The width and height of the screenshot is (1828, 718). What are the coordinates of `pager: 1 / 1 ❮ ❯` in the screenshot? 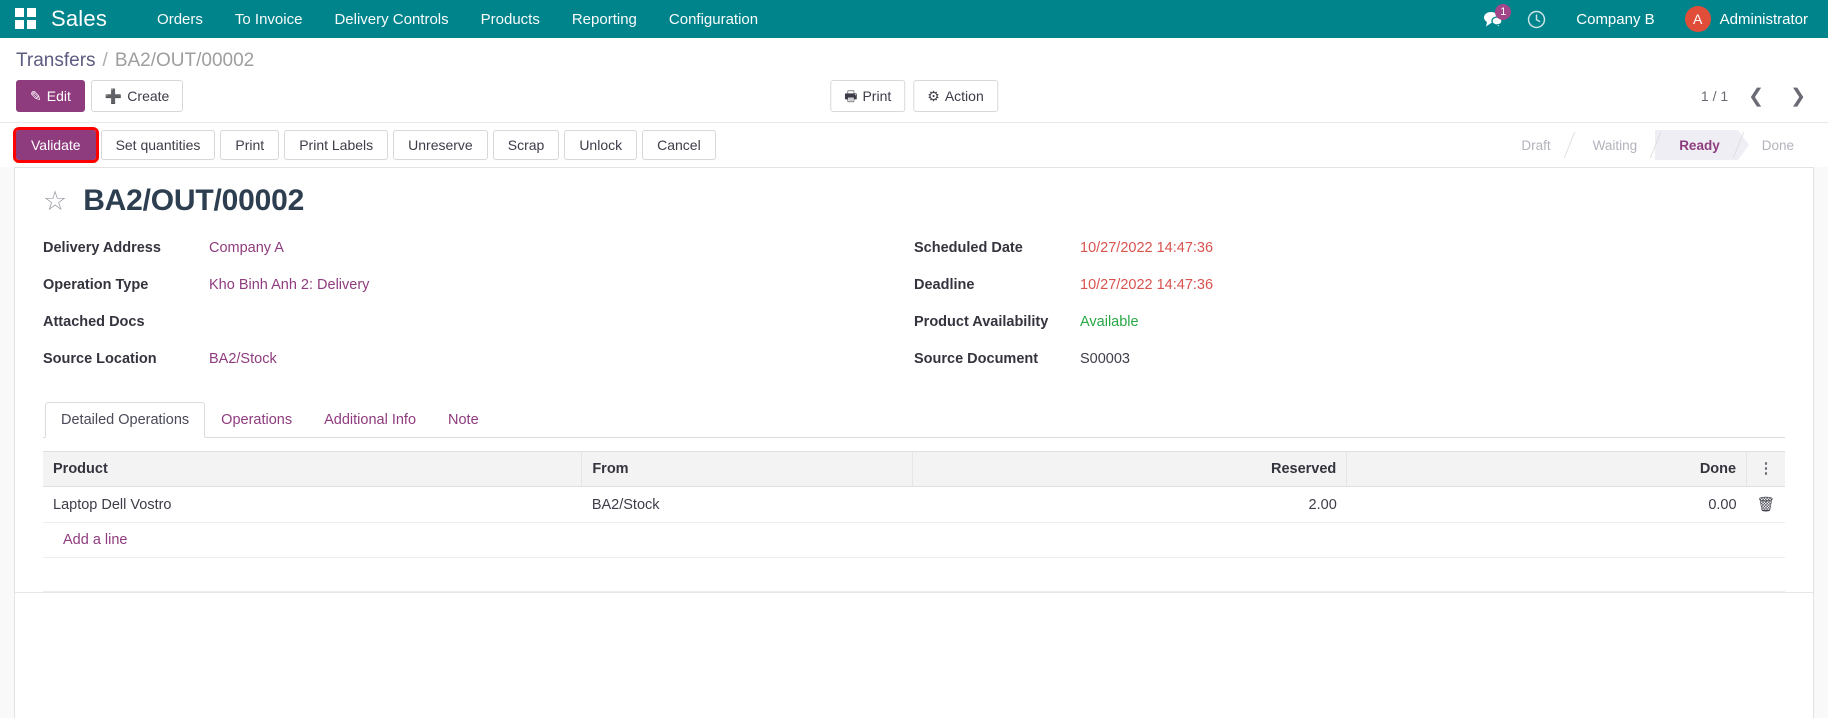 It's located at (1756, 96).